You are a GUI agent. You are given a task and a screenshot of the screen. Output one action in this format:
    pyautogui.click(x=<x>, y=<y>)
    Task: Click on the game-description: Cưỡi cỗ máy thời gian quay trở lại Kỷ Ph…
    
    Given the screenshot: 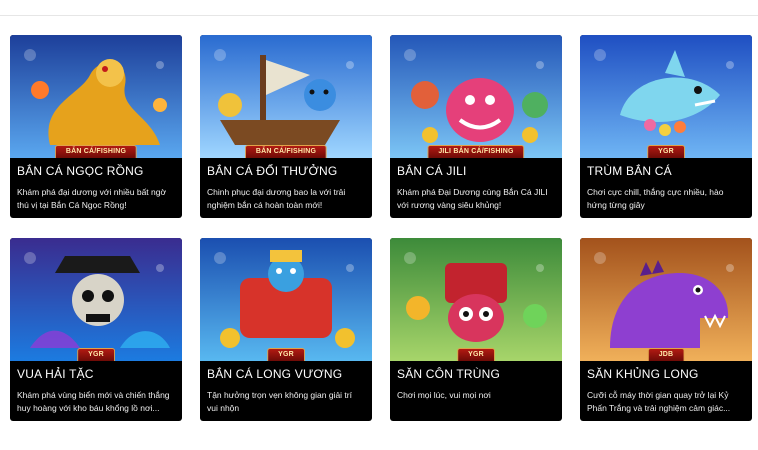 What is the action you would take?
    pyautogui.click(x=659, y=401)
    